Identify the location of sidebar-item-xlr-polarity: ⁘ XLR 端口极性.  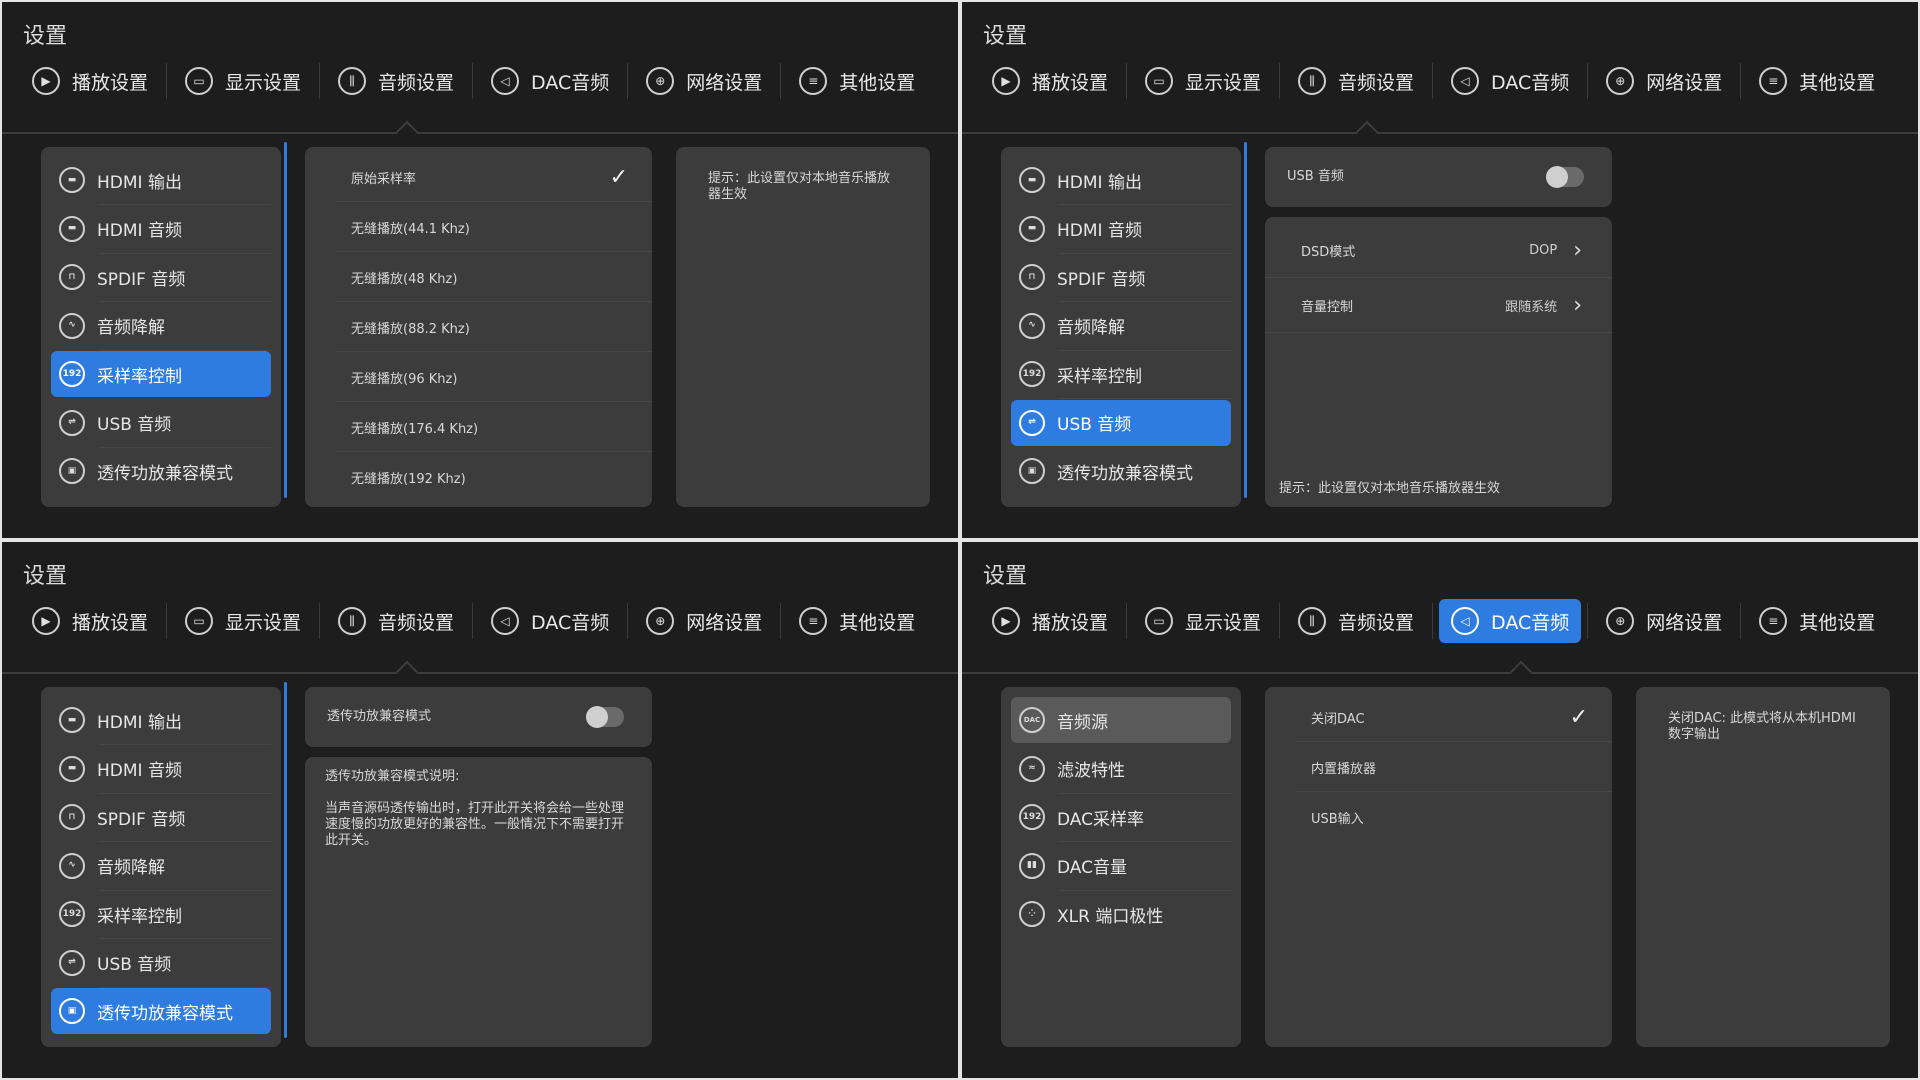
(1121, 914).